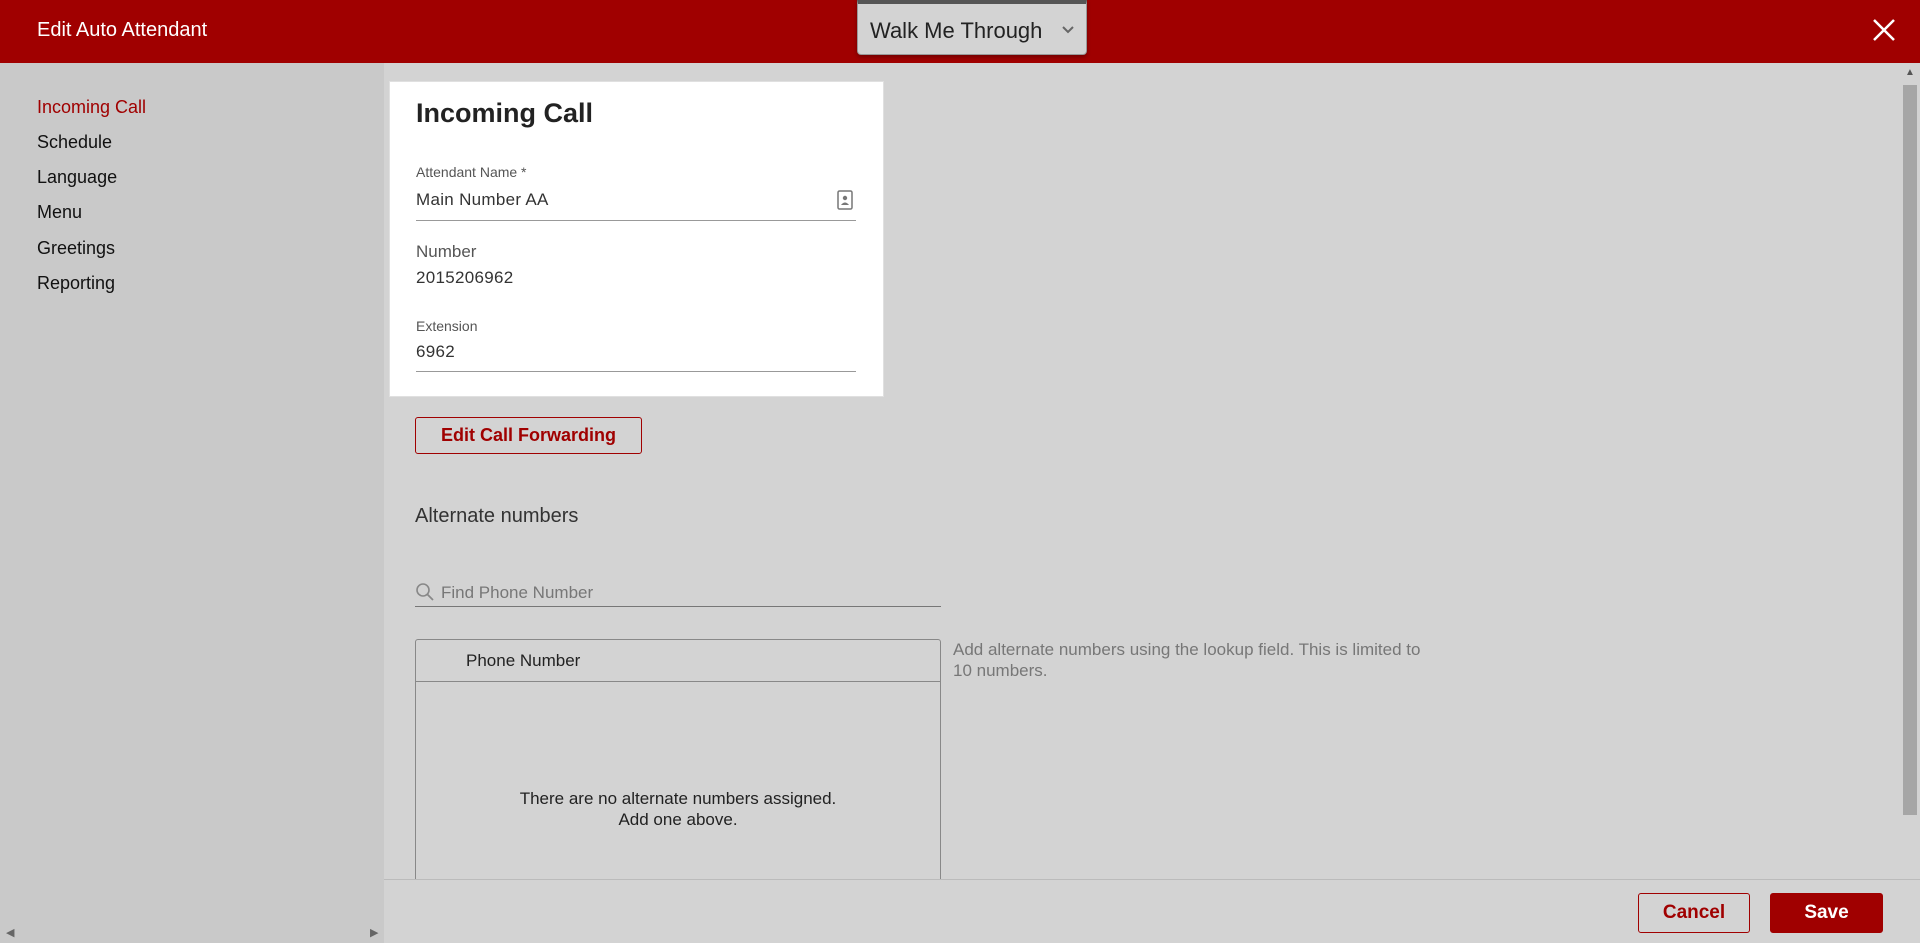 This screenshot has width=1920, height=943. I want to click on header-bar: Edit Auto Attendant Walk Me Through, so click(960, 31).